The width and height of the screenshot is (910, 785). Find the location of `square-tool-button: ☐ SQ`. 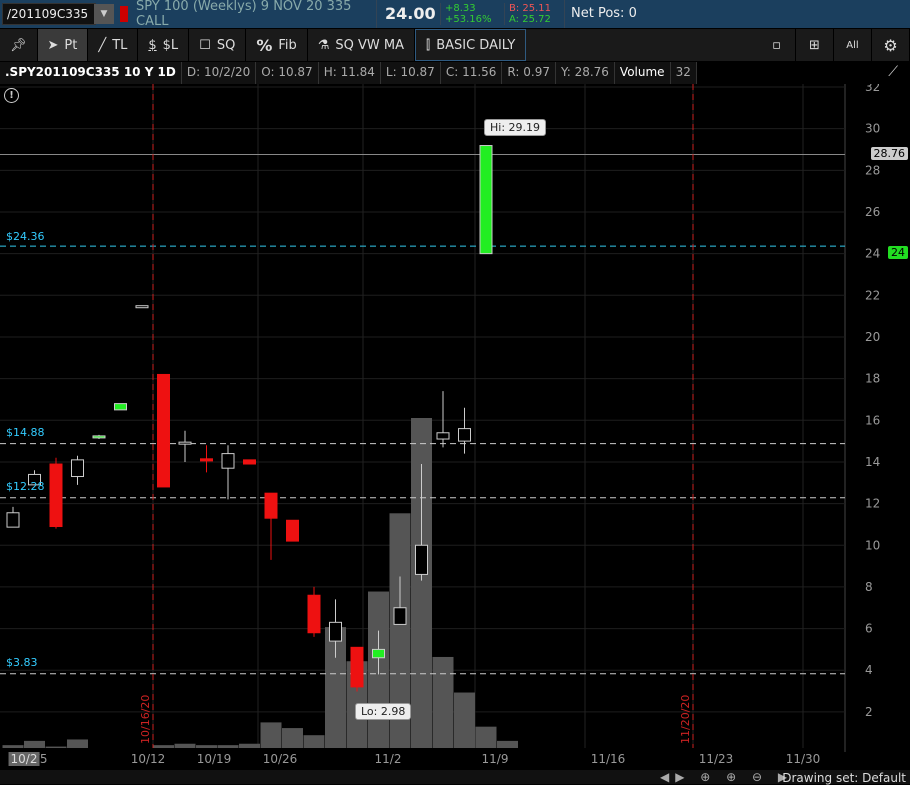

square-tool-button: ☐ SQ is located at coordinates (218, 45).